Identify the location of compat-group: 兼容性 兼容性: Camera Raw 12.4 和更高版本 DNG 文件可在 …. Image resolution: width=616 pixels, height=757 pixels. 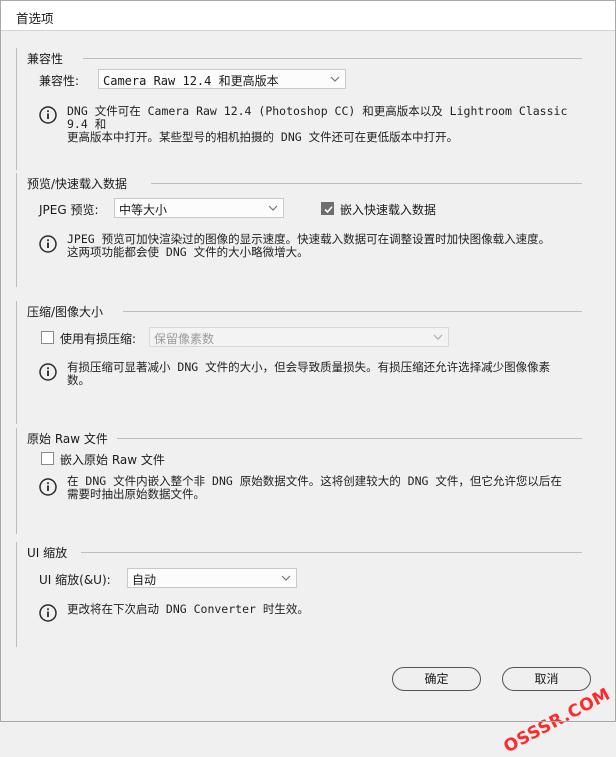
(299, 109).